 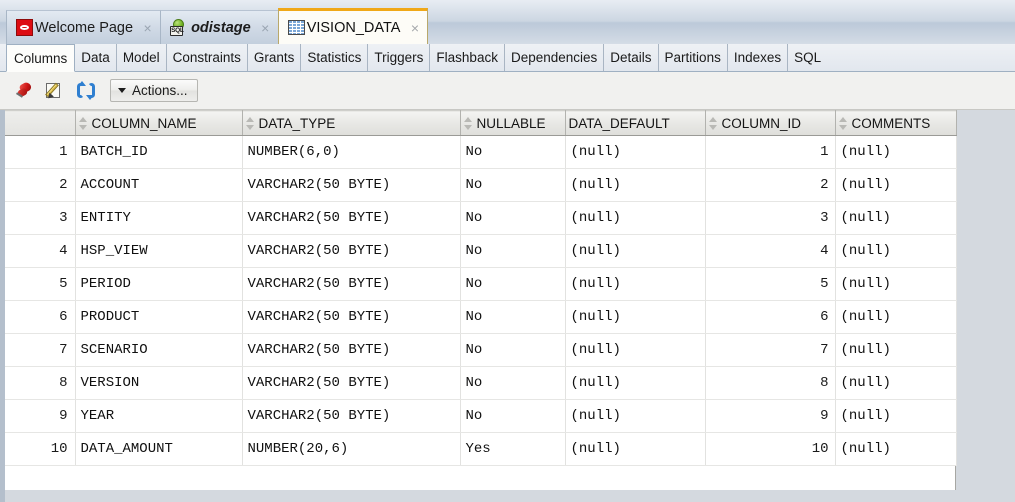 What do you see at coordinates (513, 449) in the screenshot?
I see `cell-nullable: Yes` at bounding box center [513, 449].